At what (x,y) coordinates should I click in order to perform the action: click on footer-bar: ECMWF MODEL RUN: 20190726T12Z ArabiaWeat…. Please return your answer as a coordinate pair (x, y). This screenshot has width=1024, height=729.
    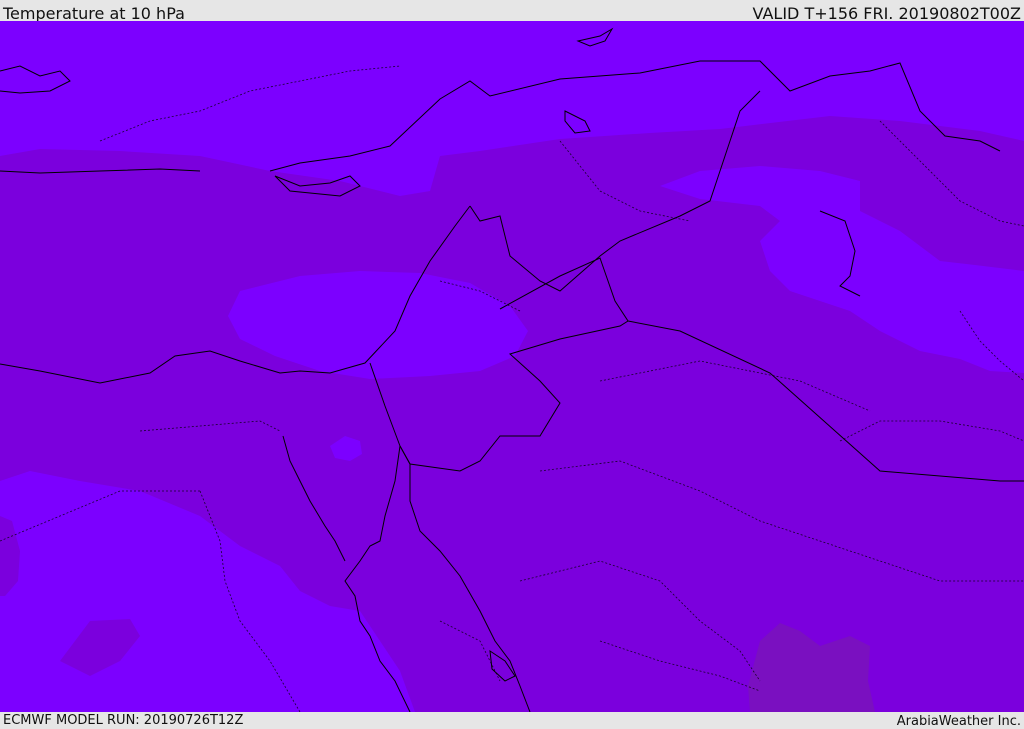
    Looking at the image, I should click on (512, 720).